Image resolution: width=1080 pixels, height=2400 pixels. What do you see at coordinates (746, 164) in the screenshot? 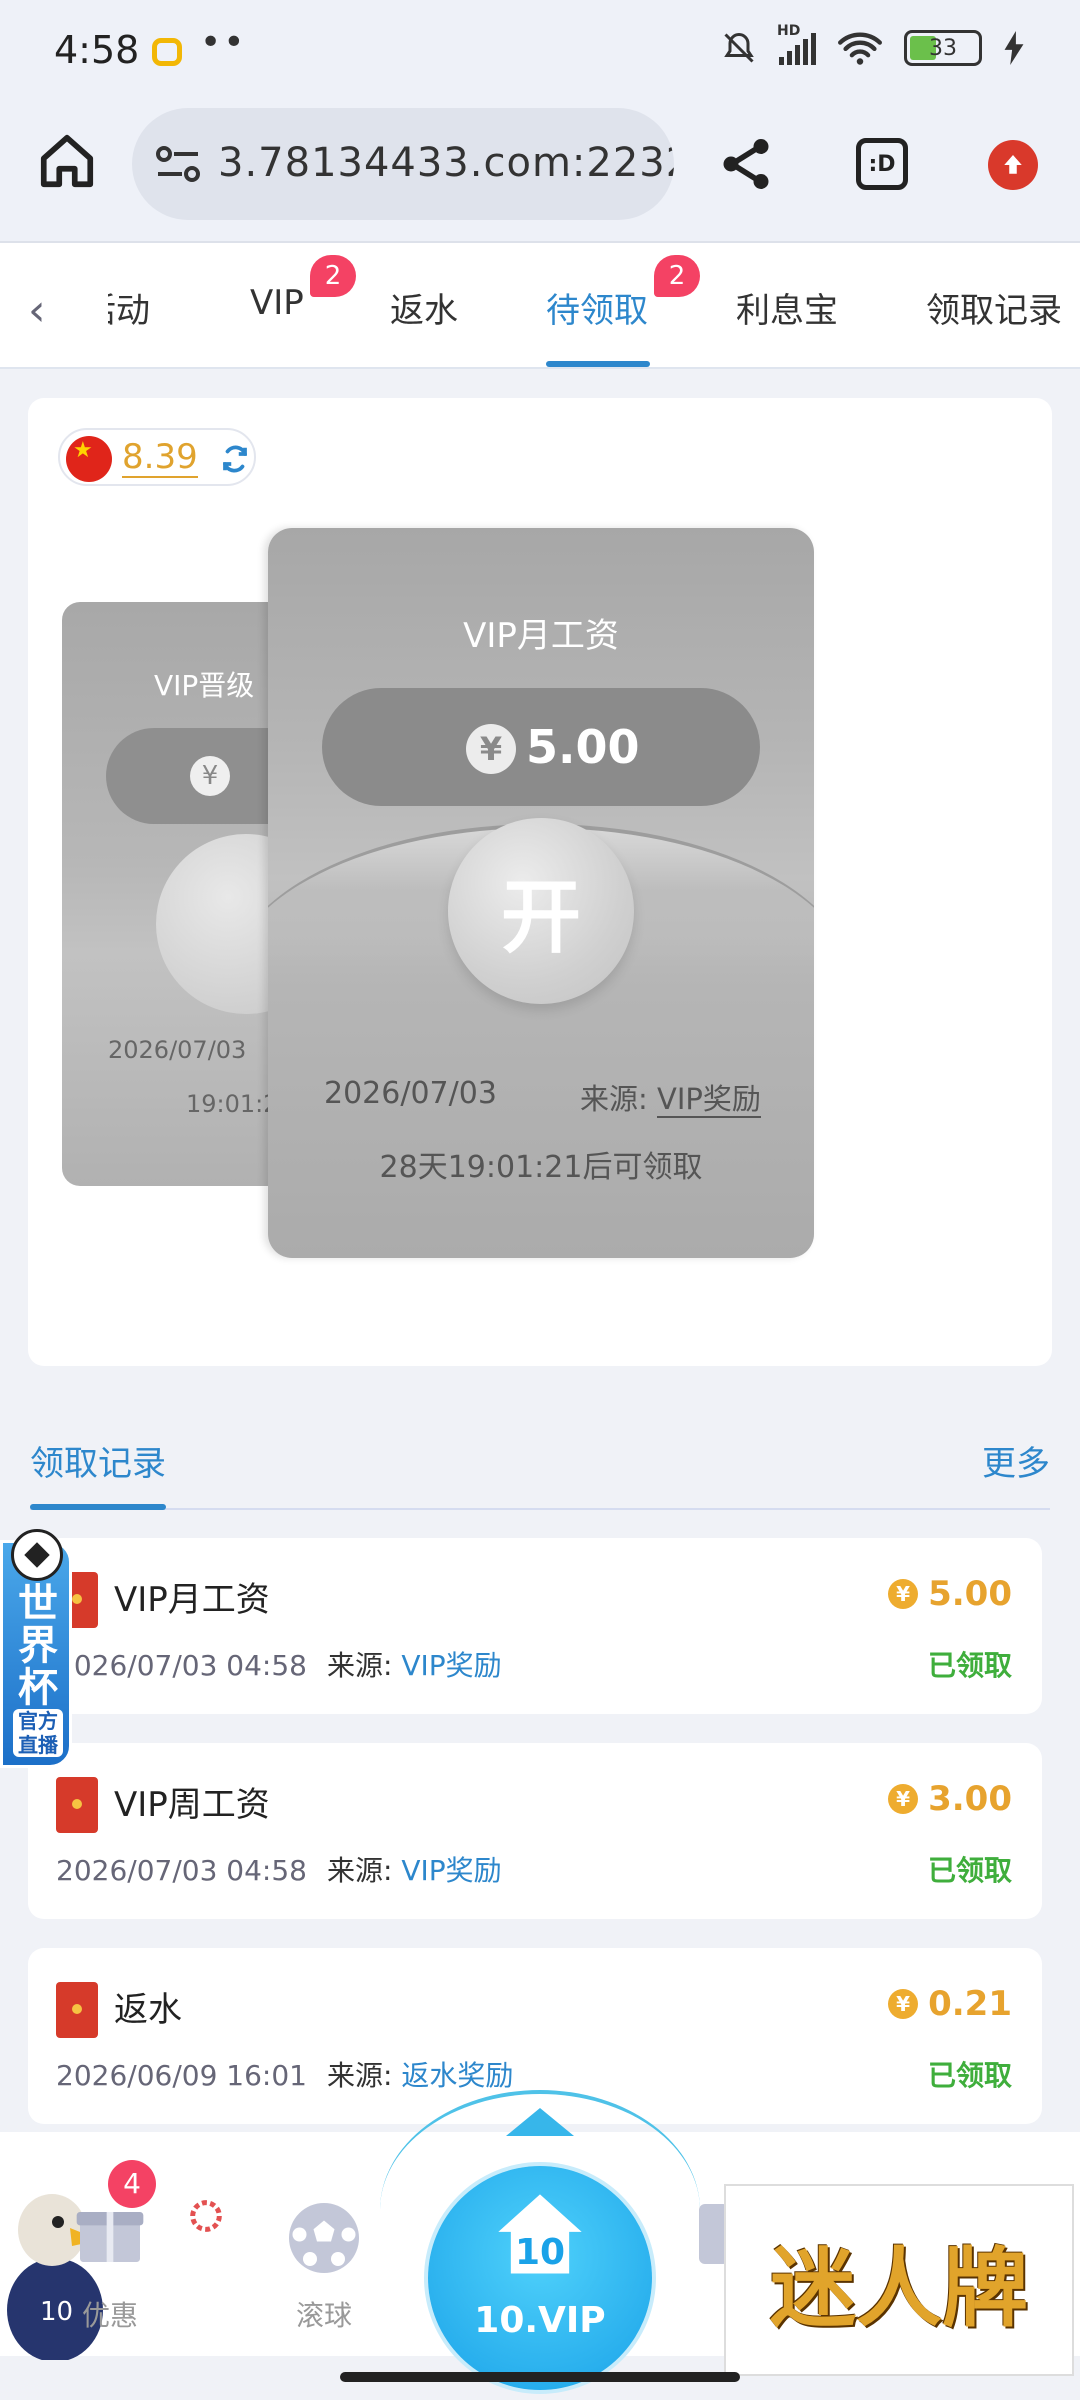
I see `share-icon` at bounding box center [746, 164].